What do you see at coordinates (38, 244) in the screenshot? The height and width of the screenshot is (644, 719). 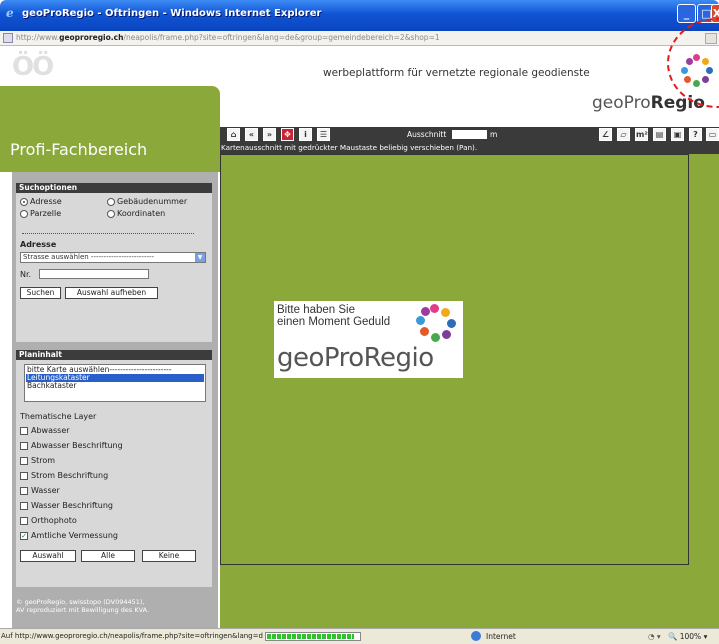 I see `address-heading: Adresse` at bounding box center [38, 244].